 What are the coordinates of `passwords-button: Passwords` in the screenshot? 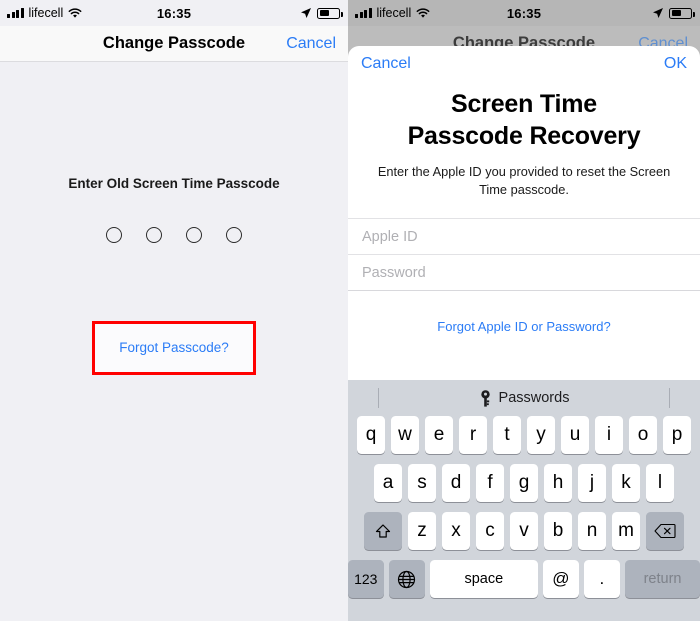 It's located at (534, 398).